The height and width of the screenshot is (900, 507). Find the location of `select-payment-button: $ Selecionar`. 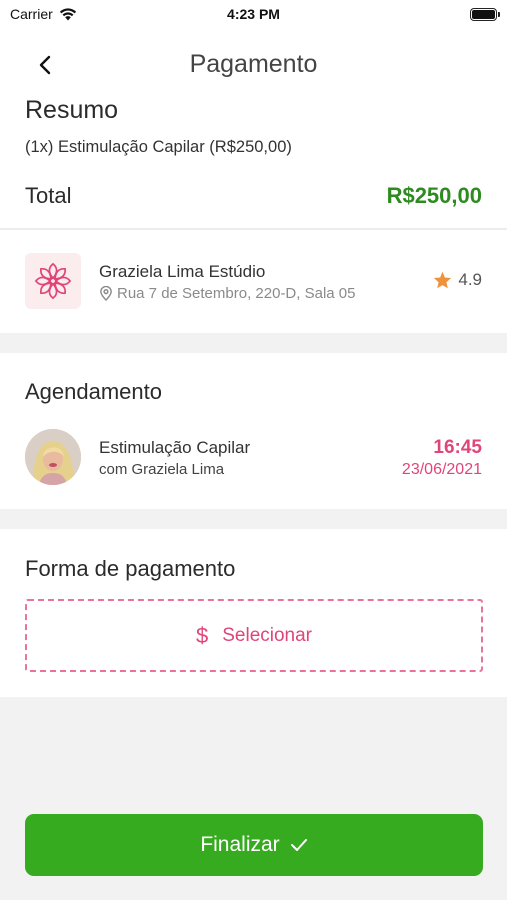

select-payment-button: $ Selecionar is located at coordinates (254, 635).